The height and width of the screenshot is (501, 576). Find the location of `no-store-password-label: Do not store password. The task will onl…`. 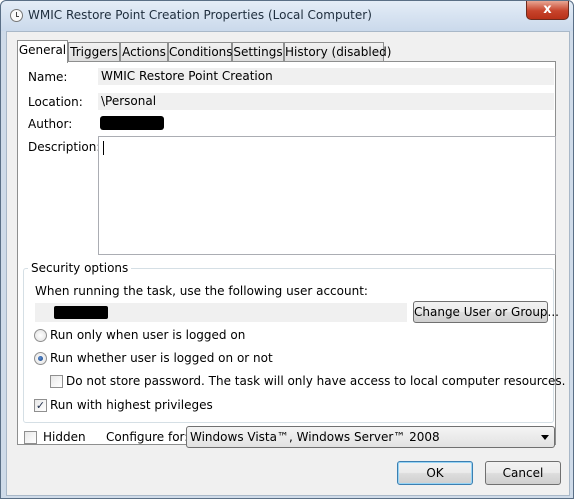

no-store-password-label: Do not store password. The task will onl… is located at coordinates (315, 381).